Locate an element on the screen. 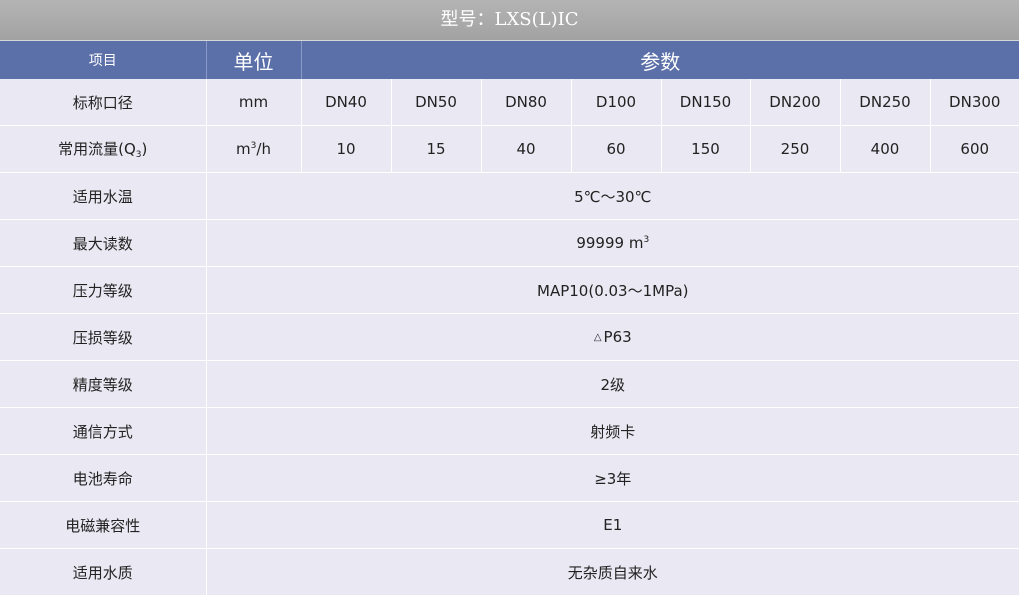 This screenshot has height=595, width=1020. flow-cell: 40 is located at coordinates (526, 149).